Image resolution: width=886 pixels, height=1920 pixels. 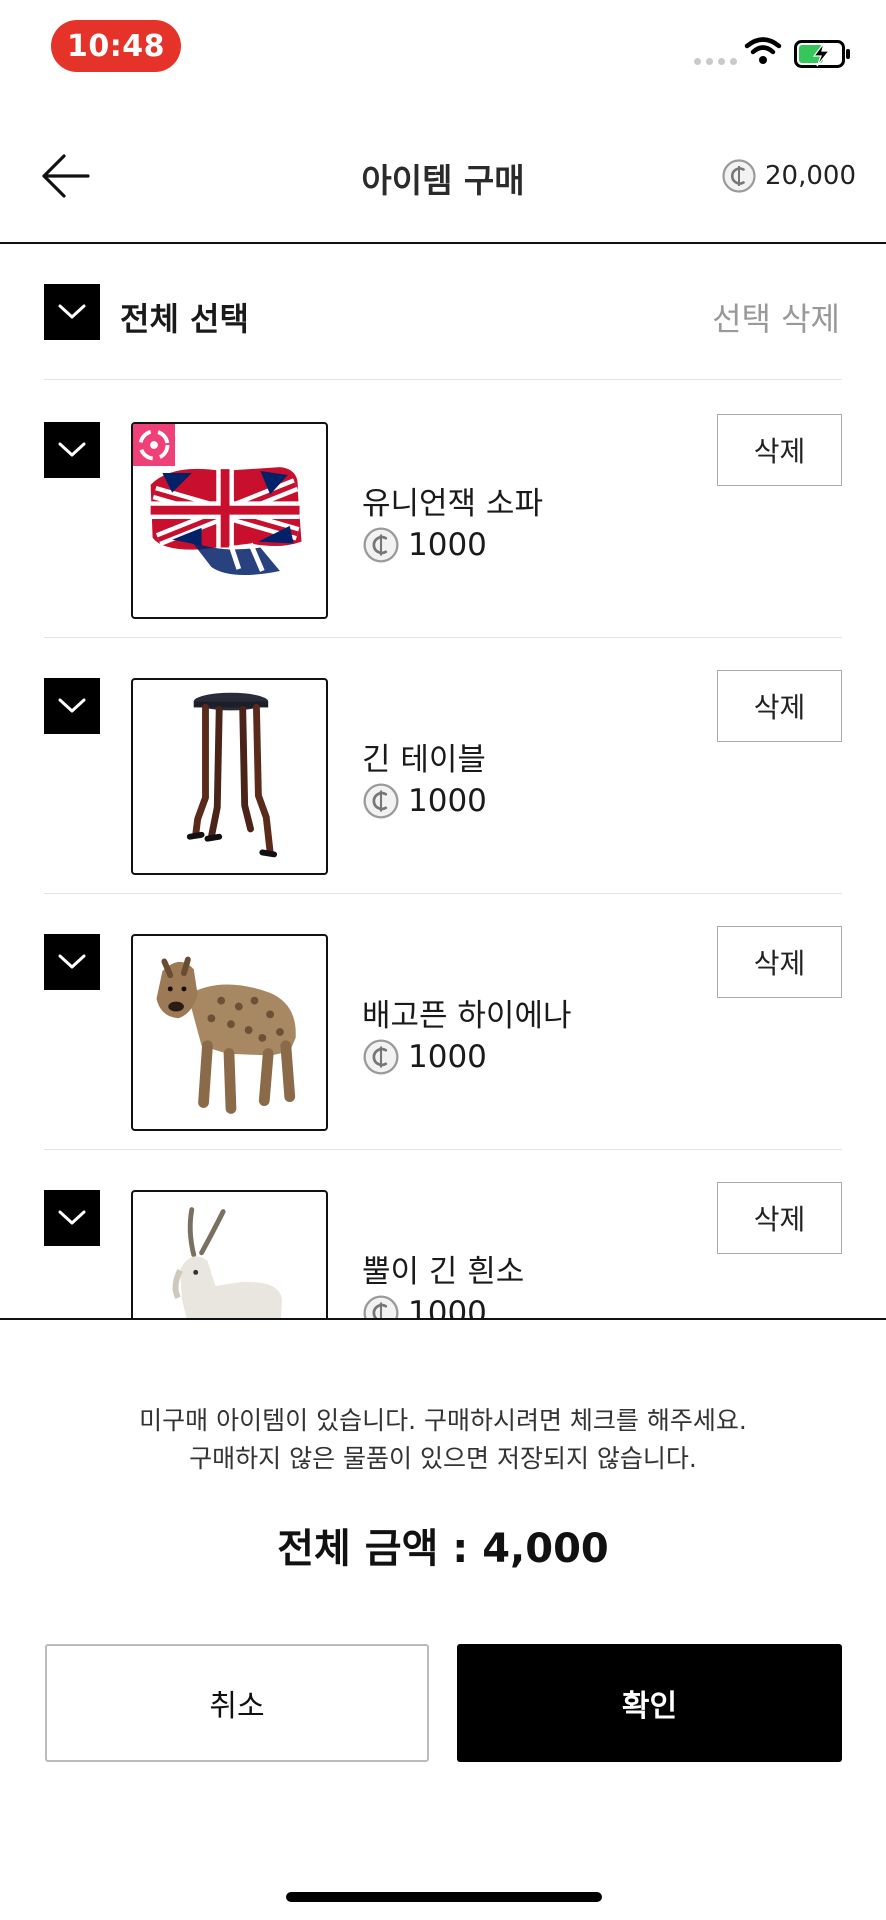 I want to click on wifi-icon, so click(x=763, y=50).